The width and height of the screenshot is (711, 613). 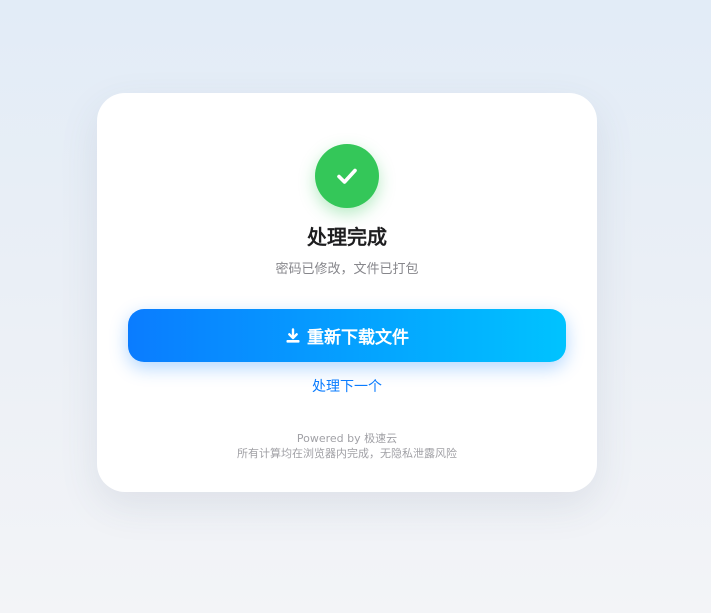 I want to click on privacy-note: 所有计算均在浏览器内完成，无隐私泄露风险, so click(x=347, y=453).